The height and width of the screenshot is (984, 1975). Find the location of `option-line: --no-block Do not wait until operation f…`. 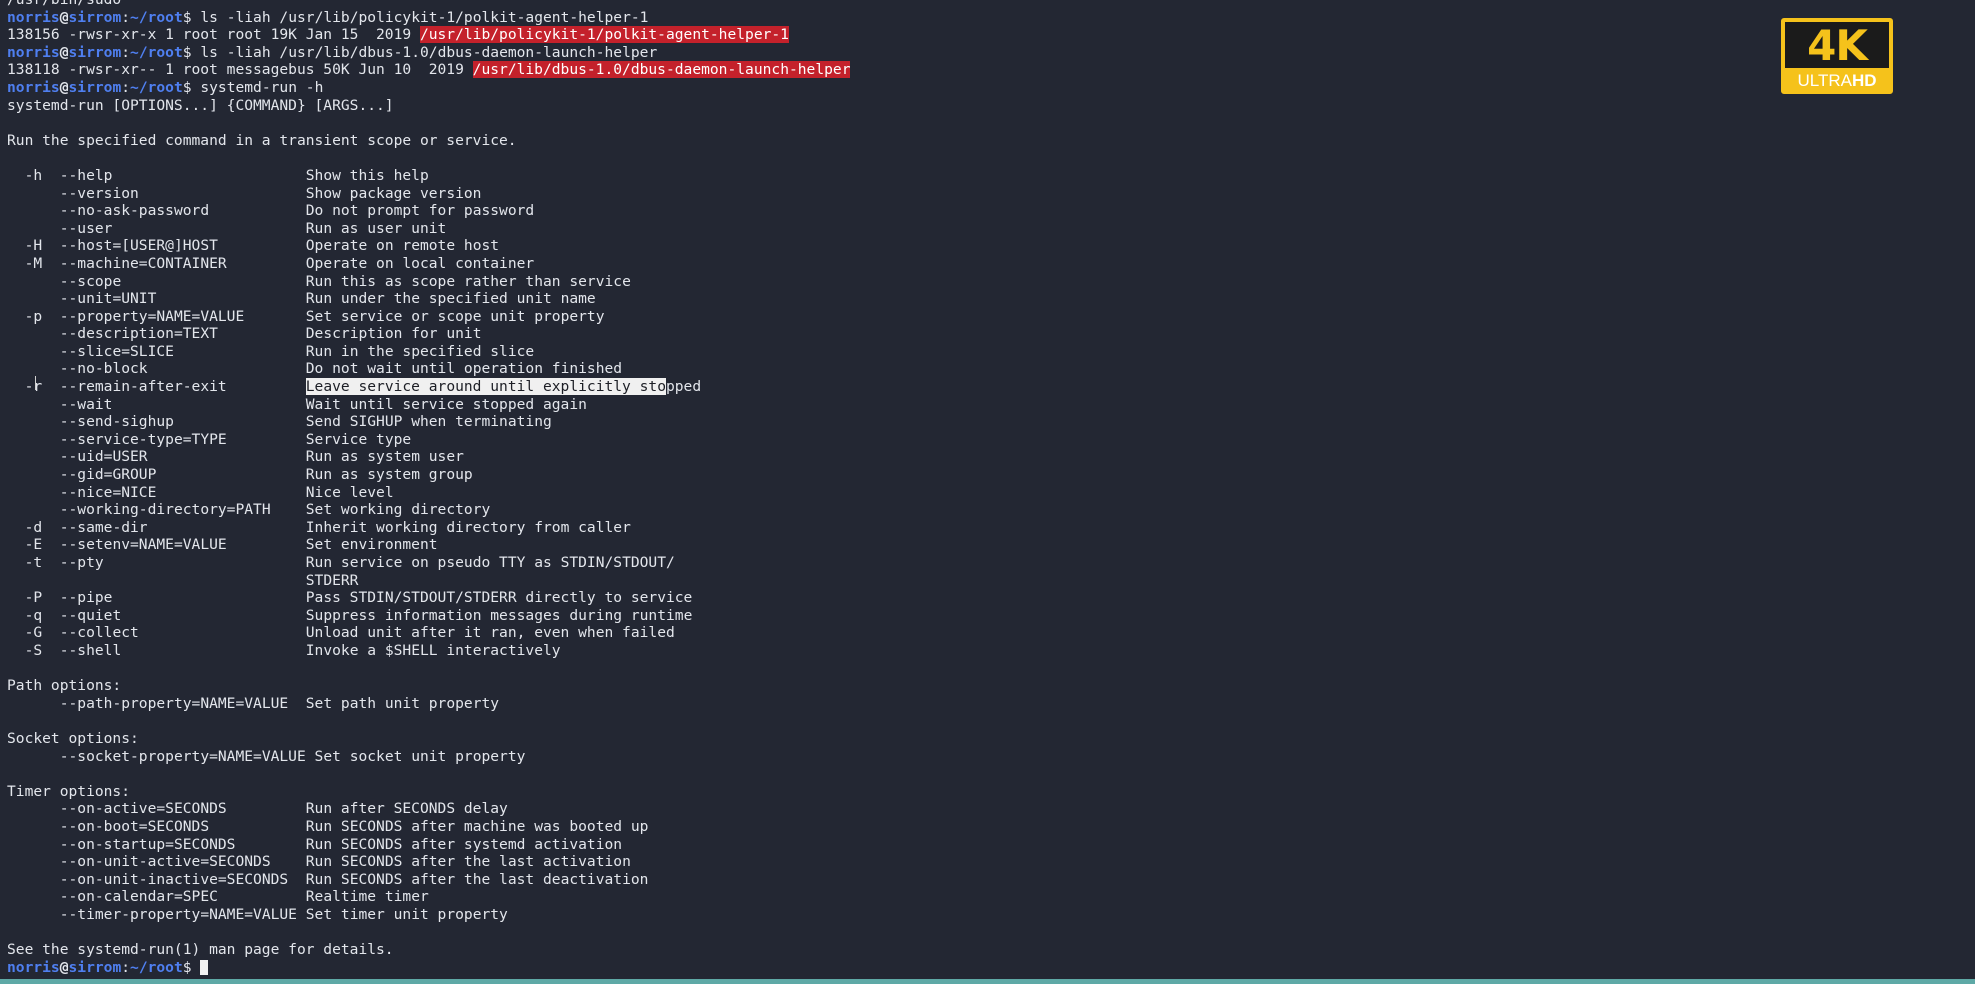

option-line: --no-block Do not wait until operation f… is located at coordinates (428, 369).